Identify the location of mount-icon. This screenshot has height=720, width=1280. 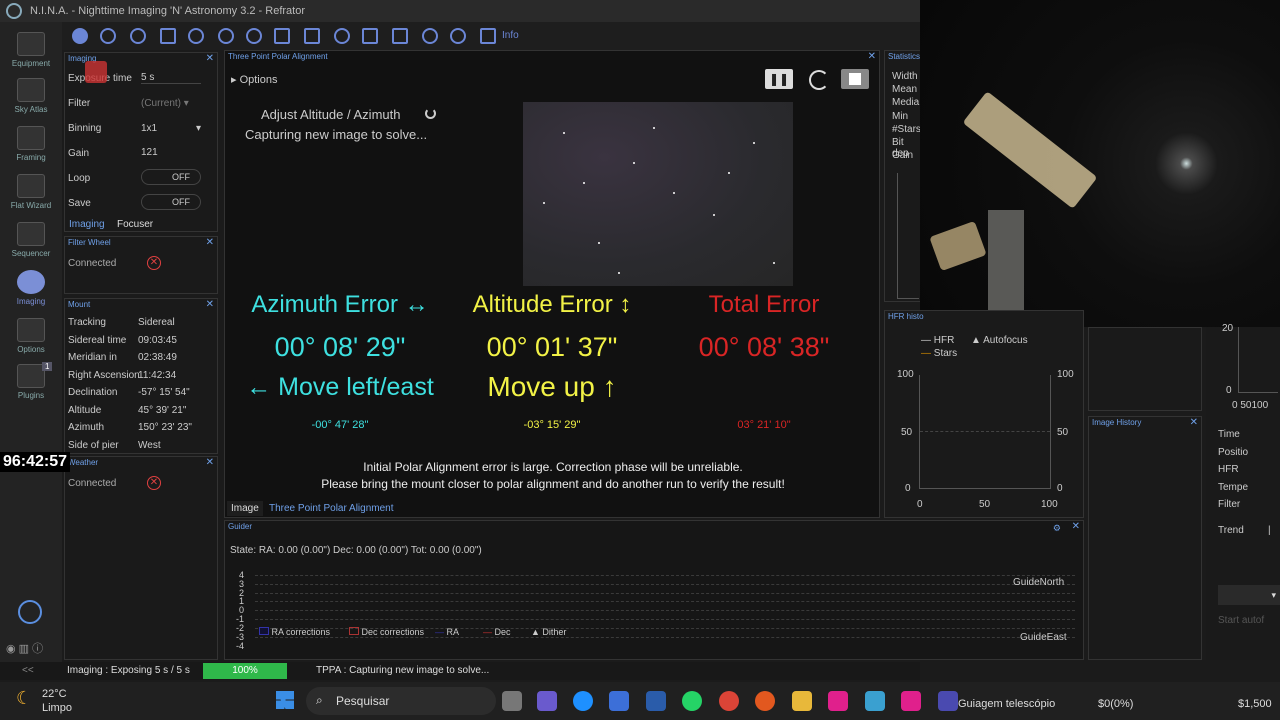
(226, 36).